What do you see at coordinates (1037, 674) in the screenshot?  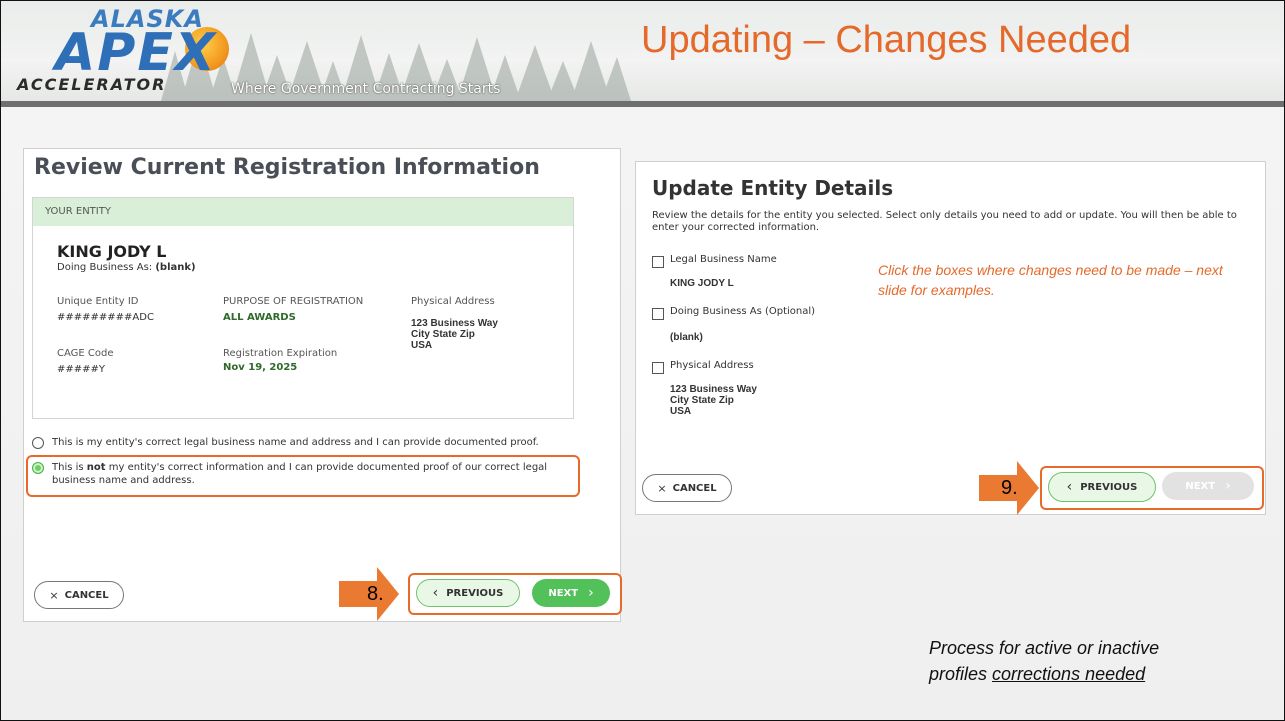 I see `process-note-line2: profiles corrections needed` at bounding box center [1037, 674].